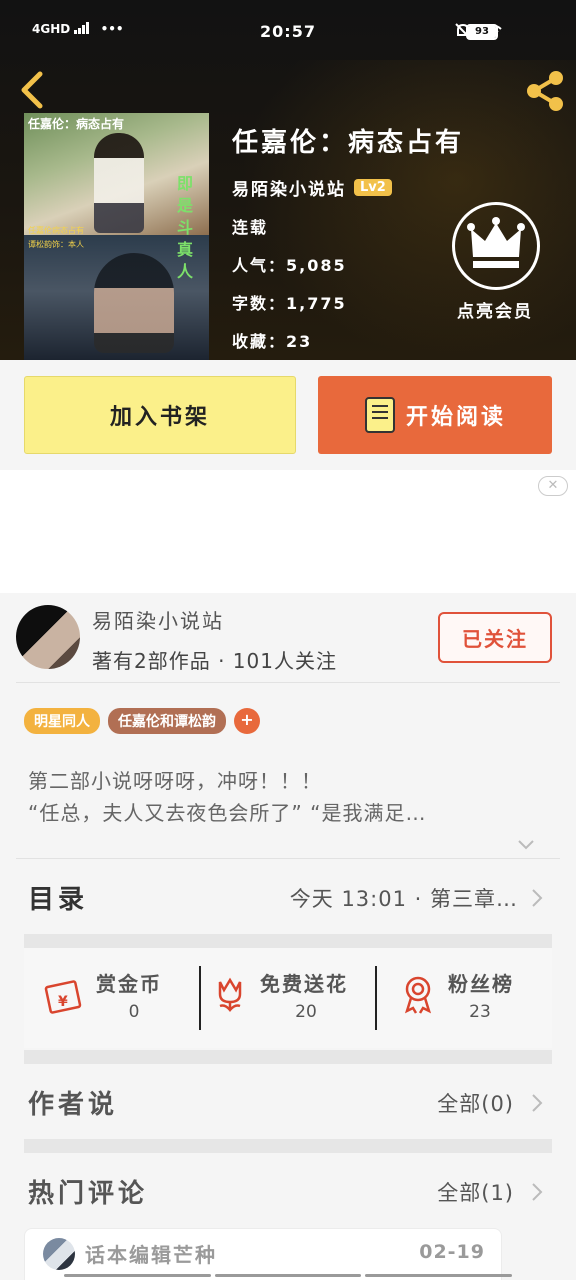  I want to click on author-says-row: 作者说 全部(0), so click(288, 1104).